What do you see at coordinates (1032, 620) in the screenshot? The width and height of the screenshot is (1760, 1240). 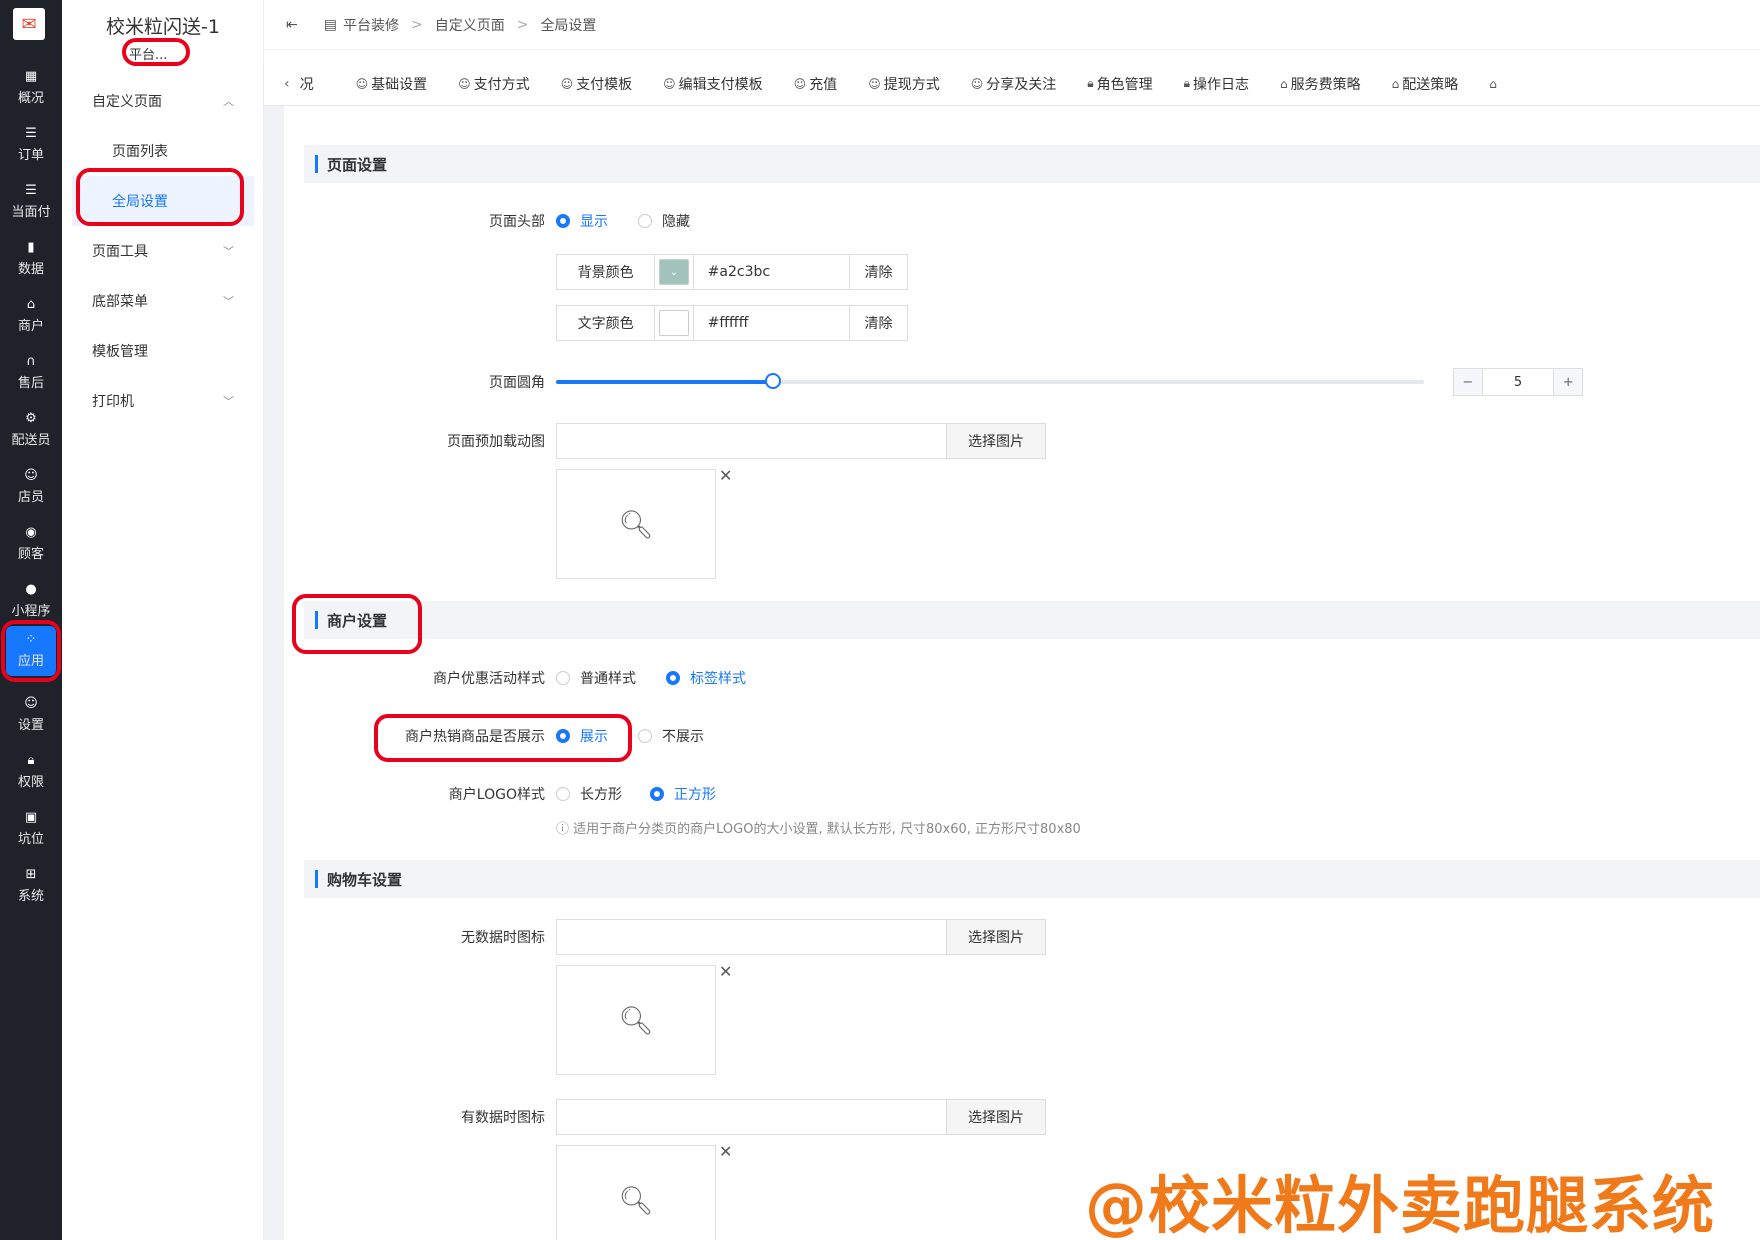 I see `section-merchant-settings: 商户设置` at bounding box center [1032, 620].